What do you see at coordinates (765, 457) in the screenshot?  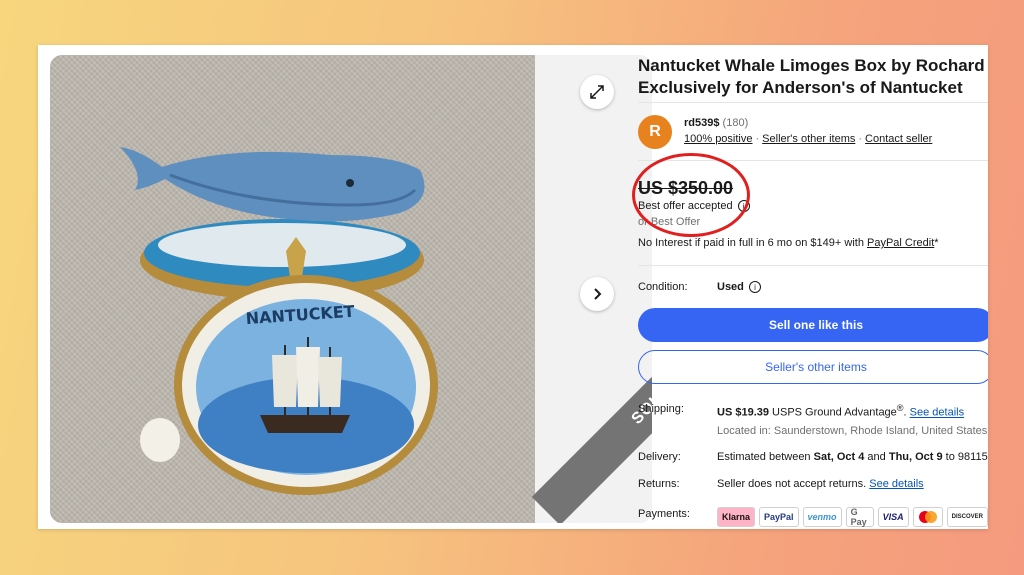 I see `delivery-prefix: Estimated between` at bounding box center [765, 457].